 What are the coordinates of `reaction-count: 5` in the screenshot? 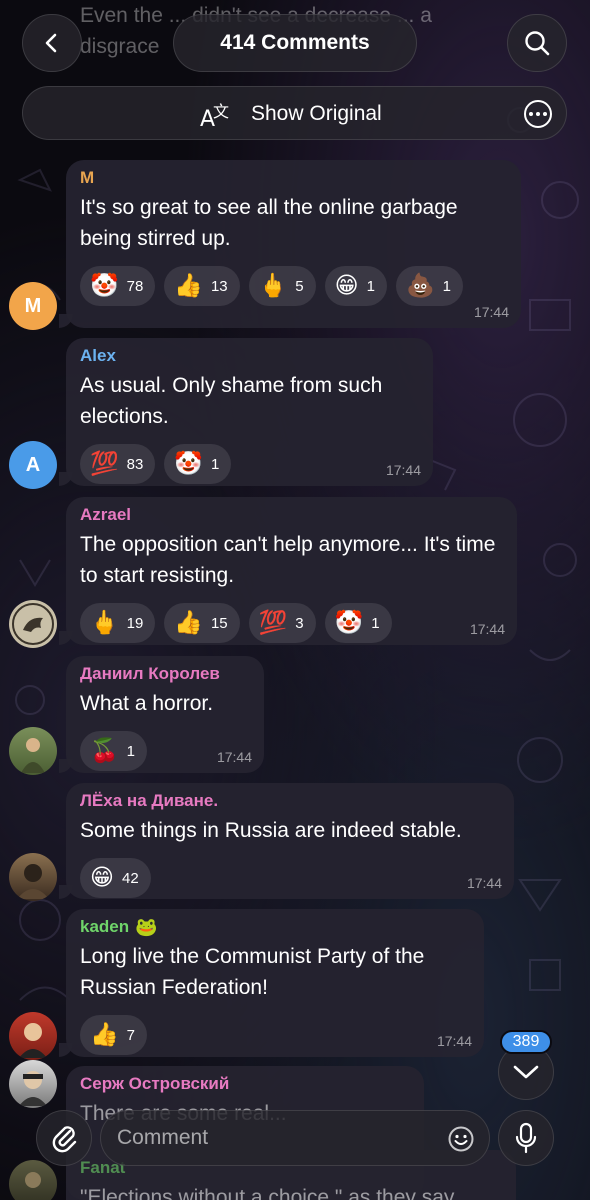 It's located at (299, 286).